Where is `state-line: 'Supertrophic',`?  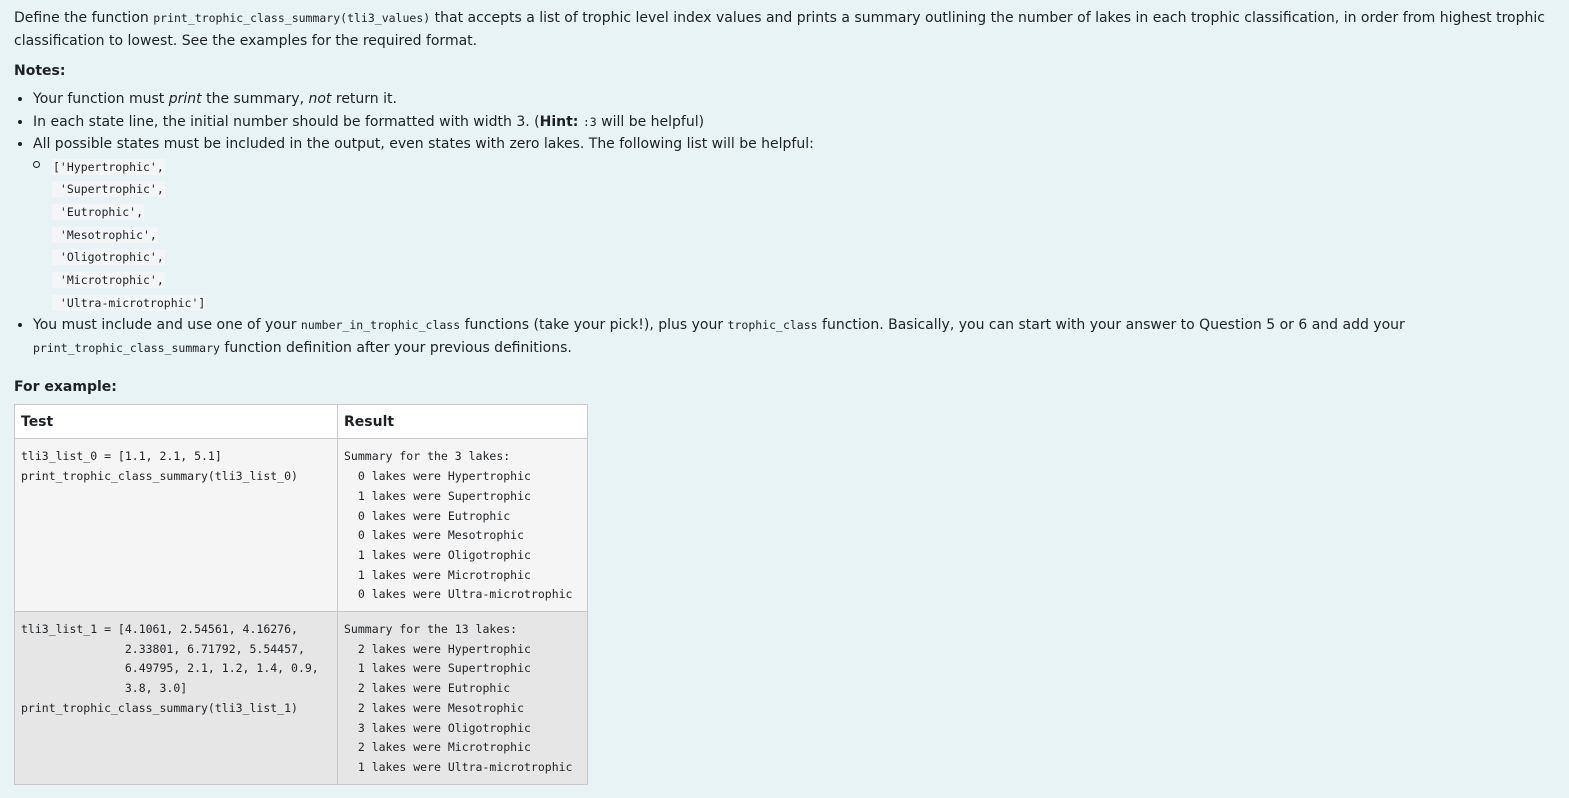 state-line: 'Supertrophic', is located at coordinates (803, 189).